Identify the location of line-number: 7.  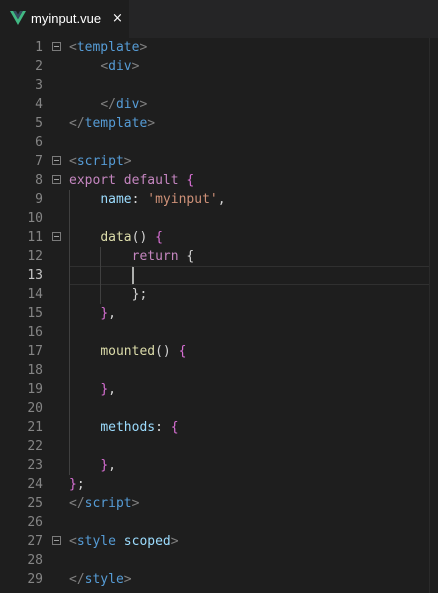
(39, 161).